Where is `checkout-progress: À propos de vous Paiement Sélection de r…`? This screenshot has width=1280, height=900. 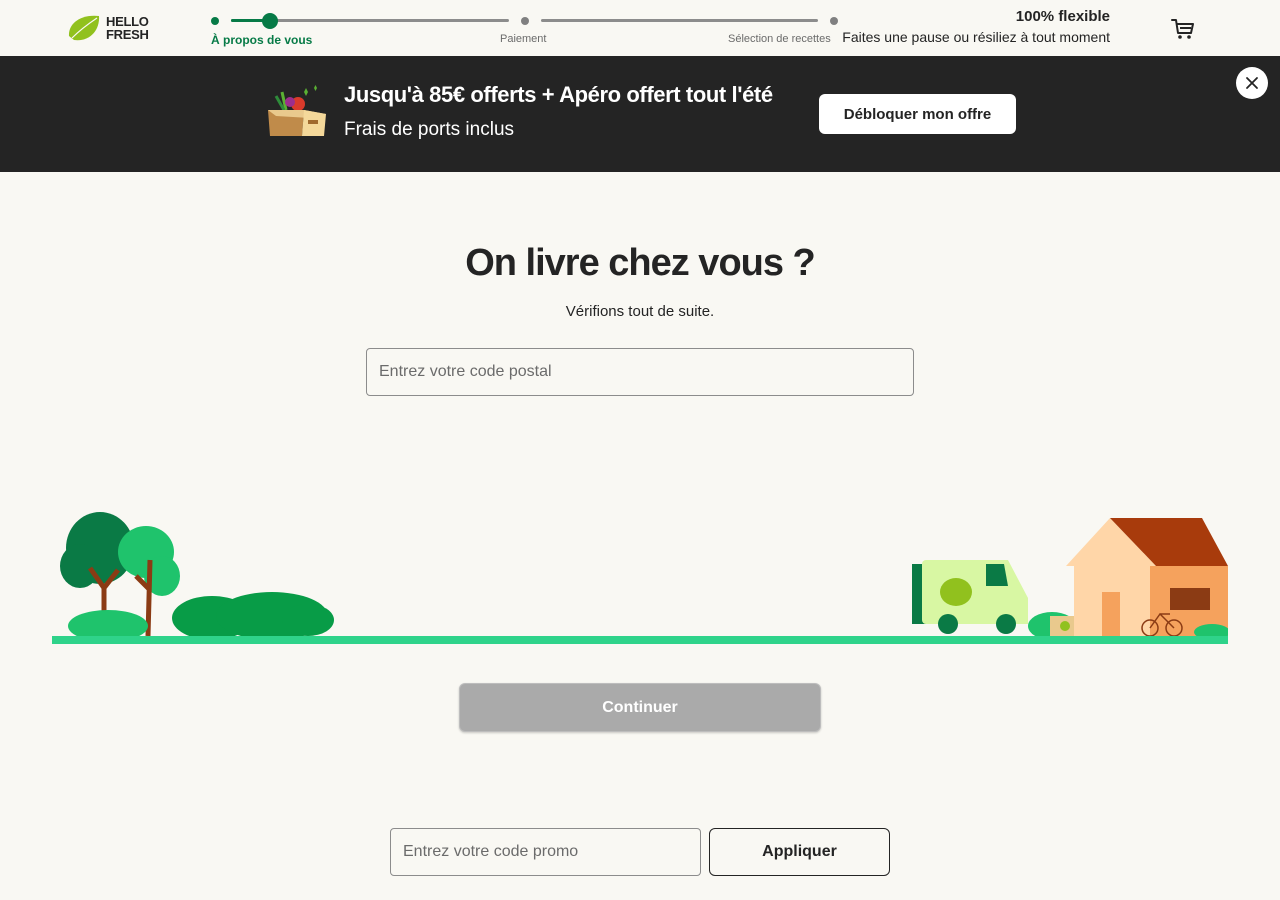 checkout-progress: À propos de vous Paiement Sélection de r… is located at coordinates (526, 30).